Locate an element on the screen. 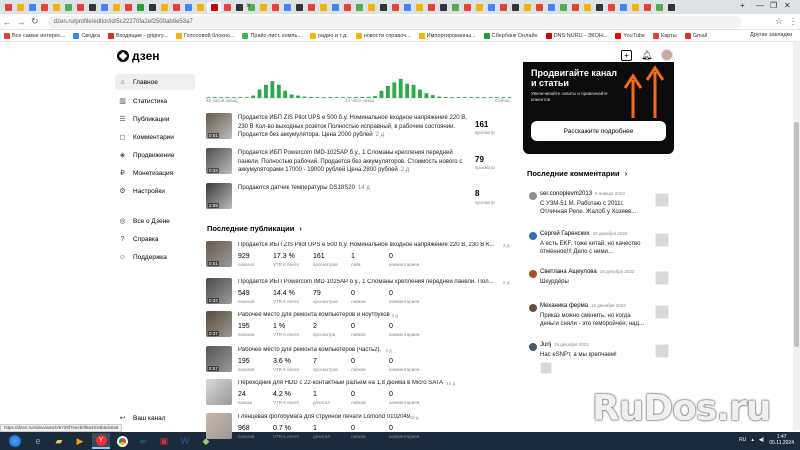  menu-icon: ⋮ is located at coordinates (793, 21).